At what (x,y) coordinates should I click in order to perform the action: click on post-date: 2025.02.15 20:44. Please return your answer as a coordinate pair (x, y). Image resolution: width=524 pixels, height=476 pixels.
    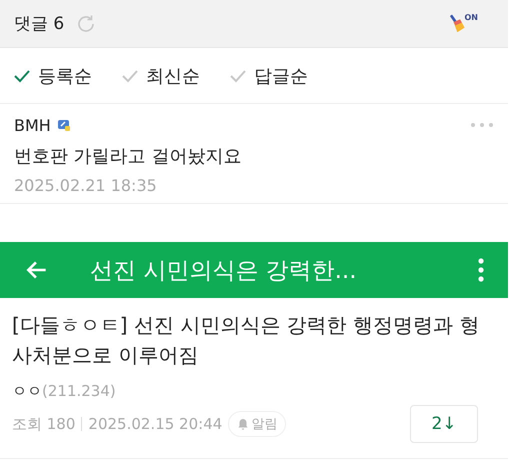
    Looking at the image, I should click on (155, 424).